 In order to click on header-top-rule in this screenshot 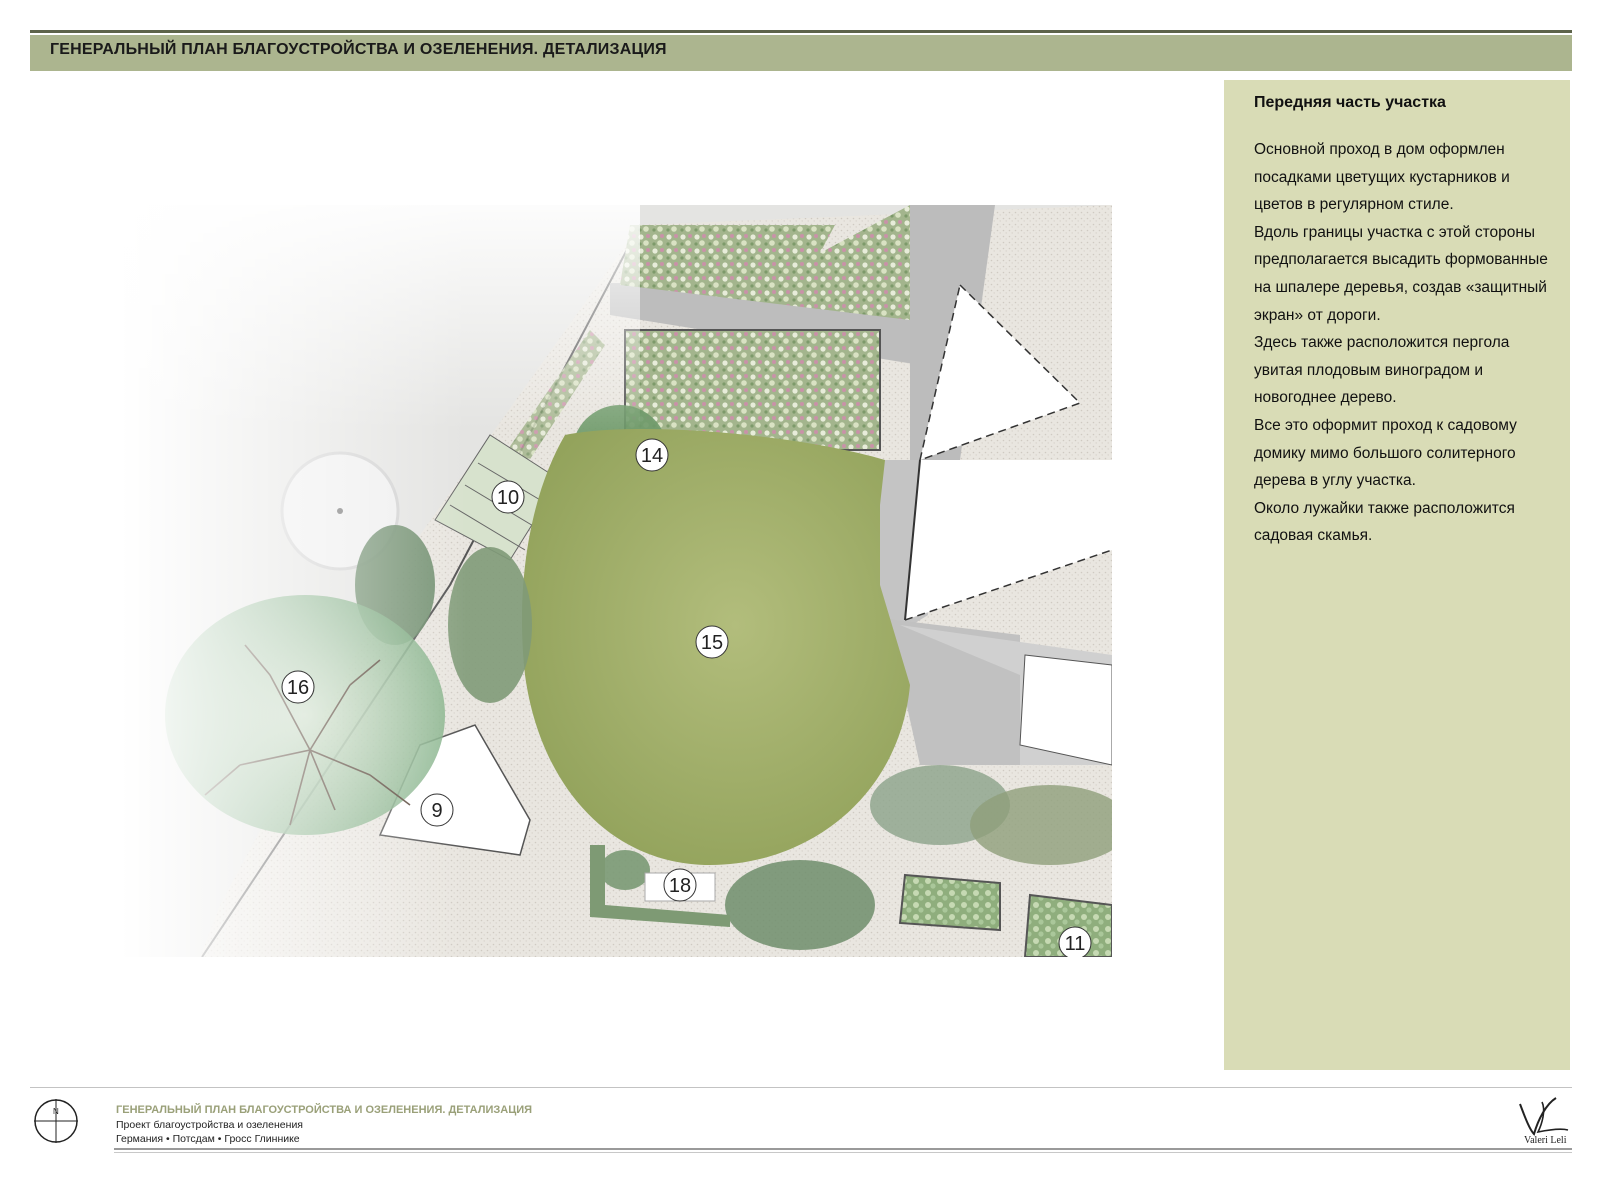, I will do `click(801, 31)`.